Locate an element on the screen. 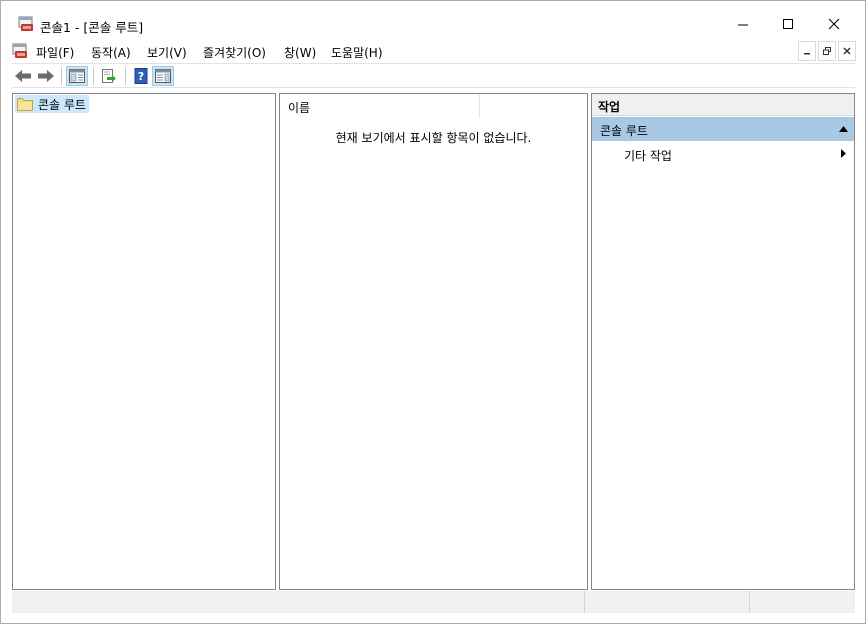 The image size is (866, 624). folder-icon is located at coordinates (25, 104).